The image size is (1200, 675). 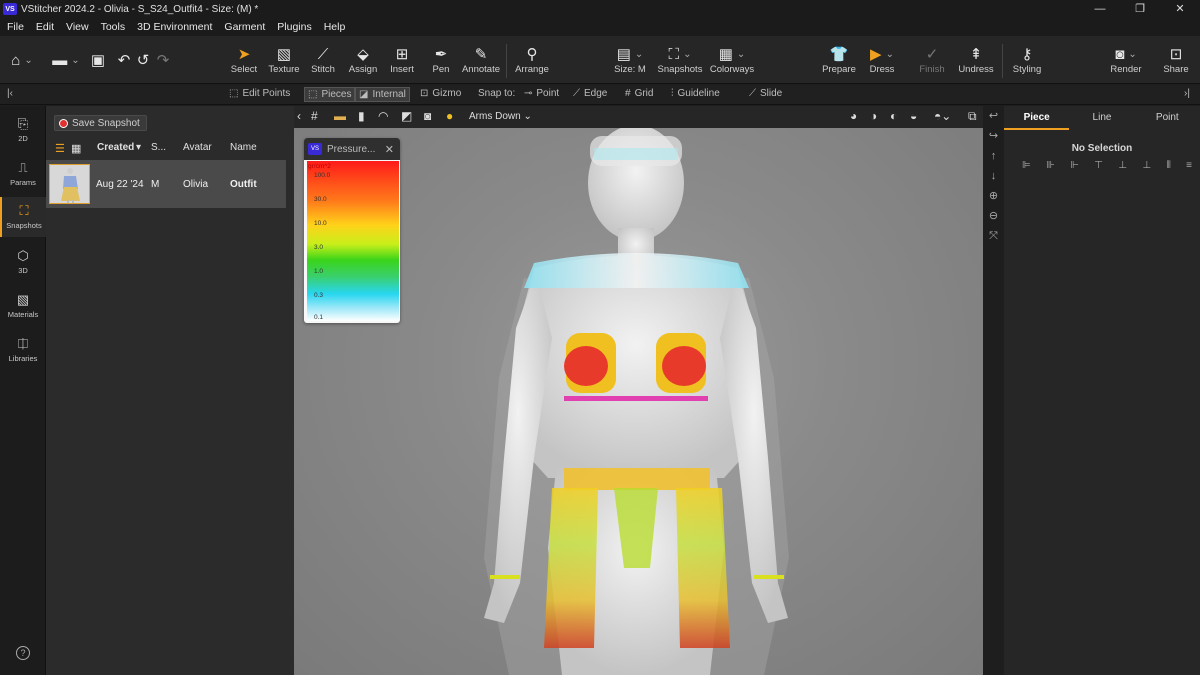 I want to click on rail-libraries: ⎅ Libraries, so click(x=23, y=356).